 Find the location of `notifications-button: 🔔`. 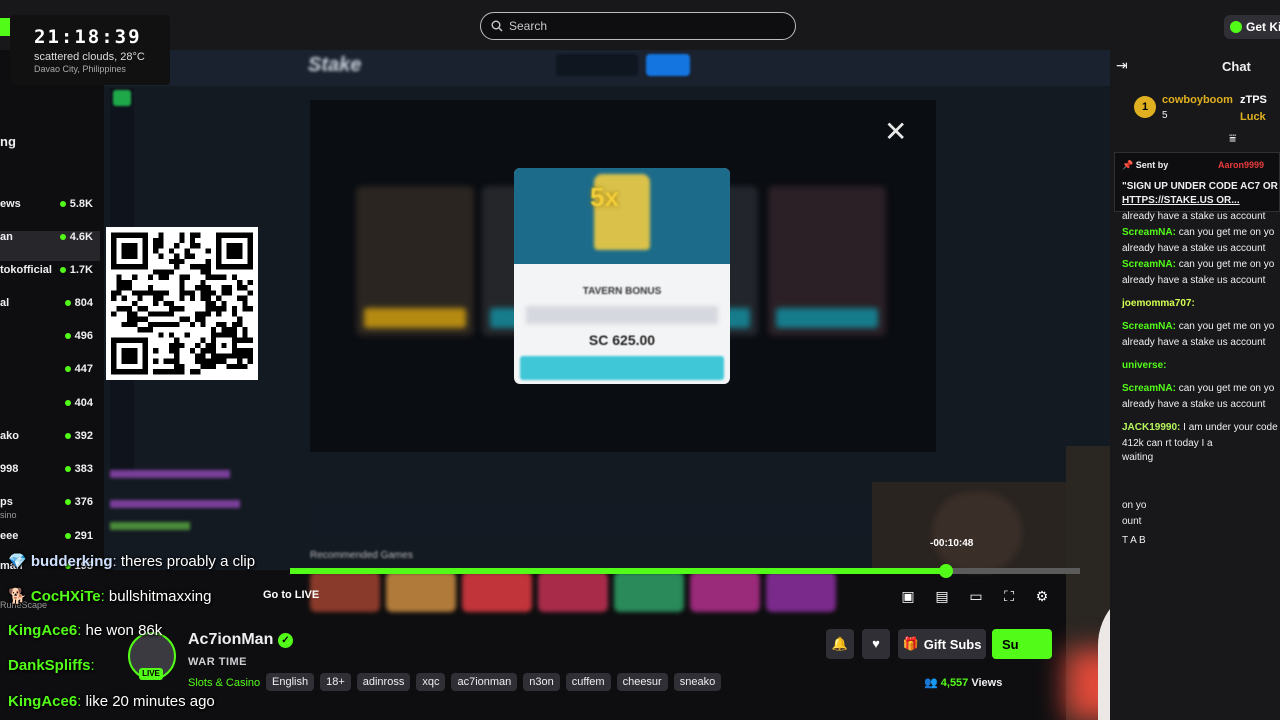

notifications-button: 🔔 is located at coordinates (840, 644).